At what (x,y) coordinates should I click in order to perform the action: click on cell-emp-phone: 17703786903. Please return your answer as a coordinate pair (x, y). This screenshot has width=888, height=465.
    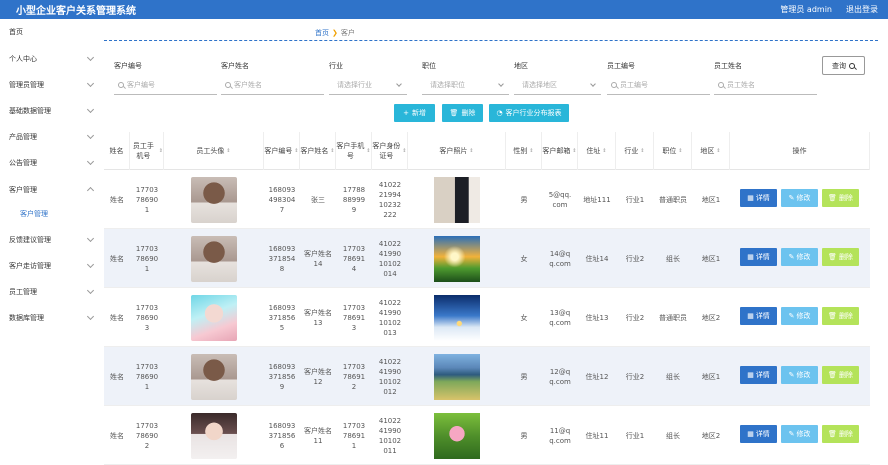
    Looking at the image, I should click on (147, 317).